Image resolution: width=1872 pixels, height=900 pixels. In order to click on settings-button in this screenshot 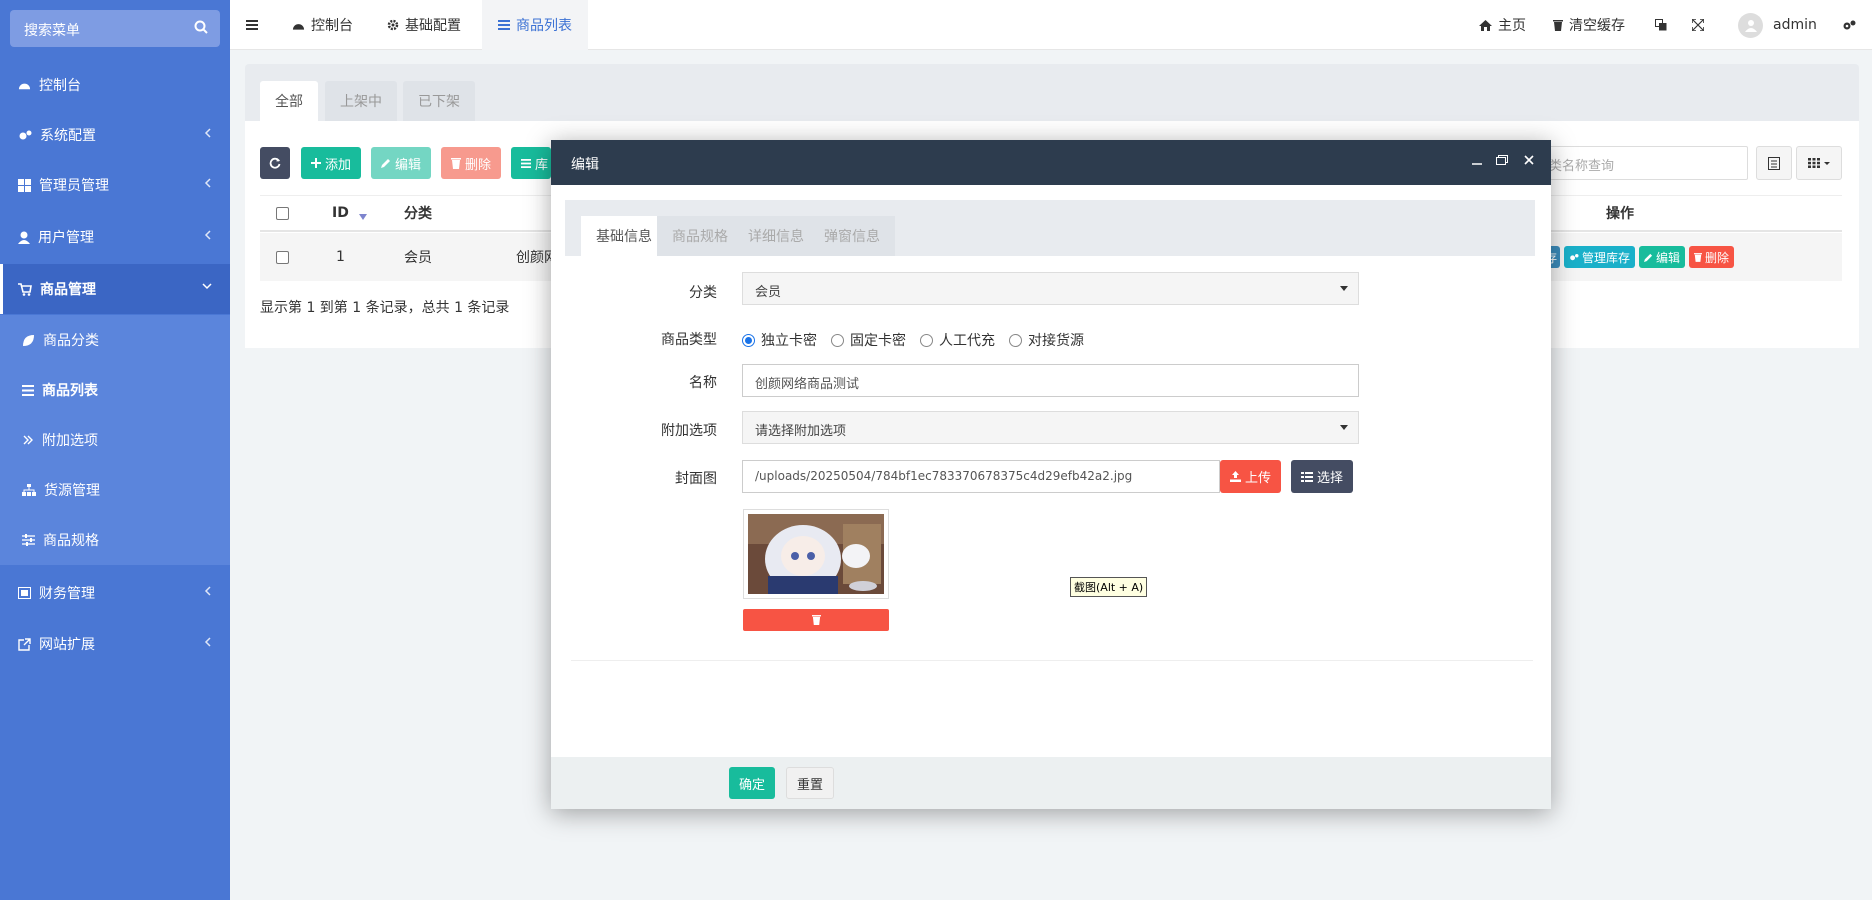, I will do `click(1849, 25)`.